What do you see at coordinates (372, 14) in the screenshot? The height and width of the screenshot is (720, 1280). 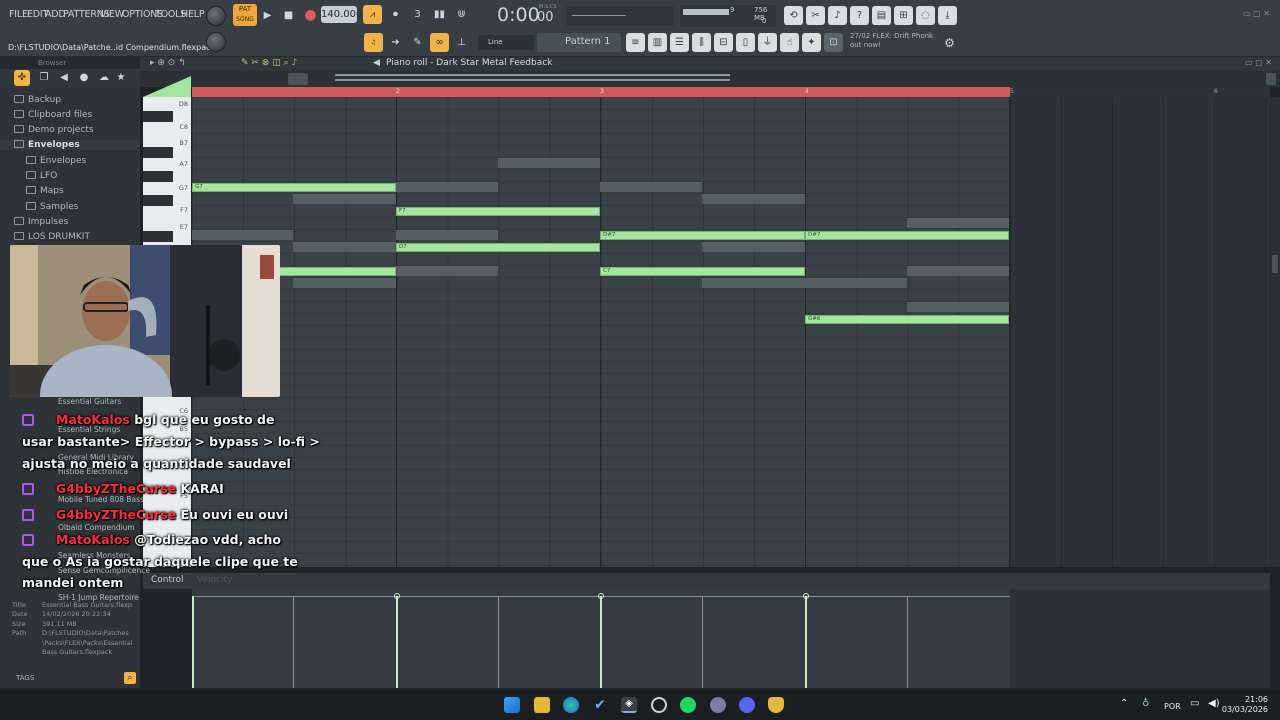 I see `metronome-icon: ⩘` at bounding box center [372, 14].